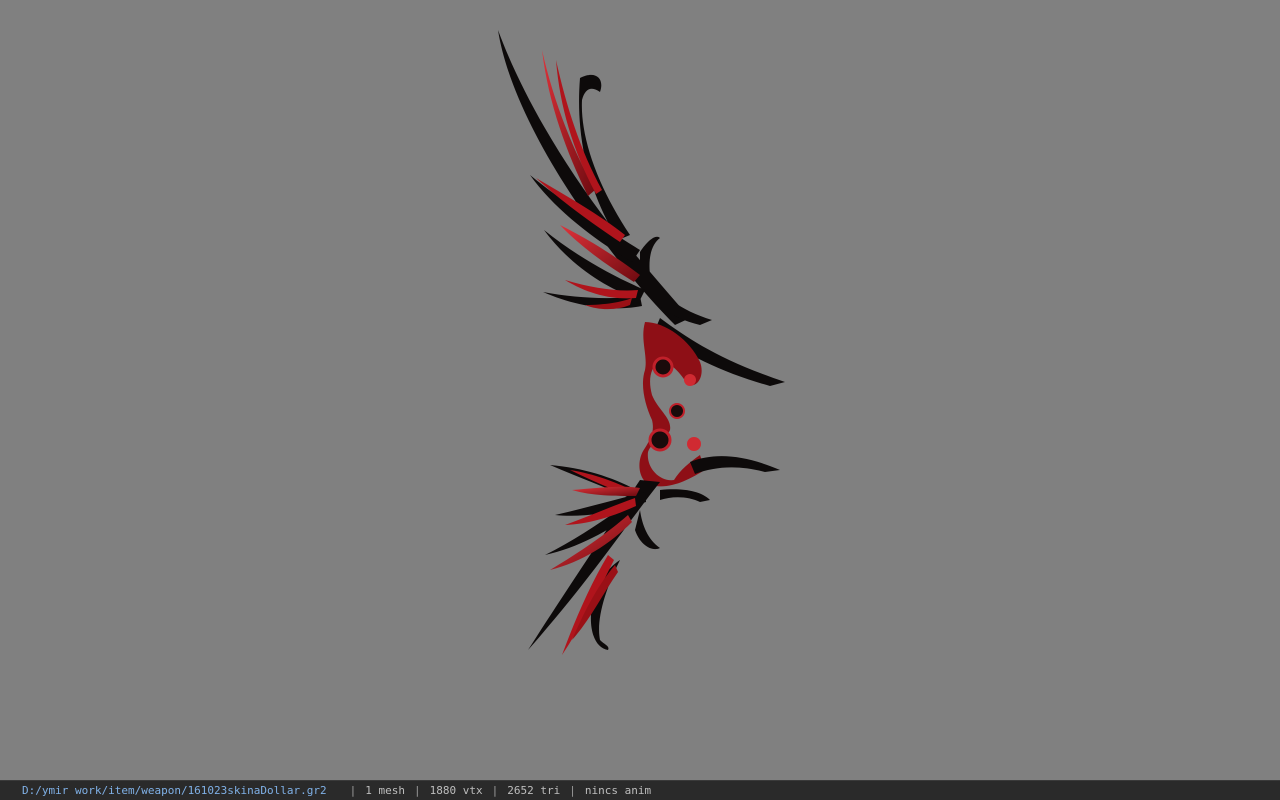  I want to click on upper-wing, so click(641, 208).